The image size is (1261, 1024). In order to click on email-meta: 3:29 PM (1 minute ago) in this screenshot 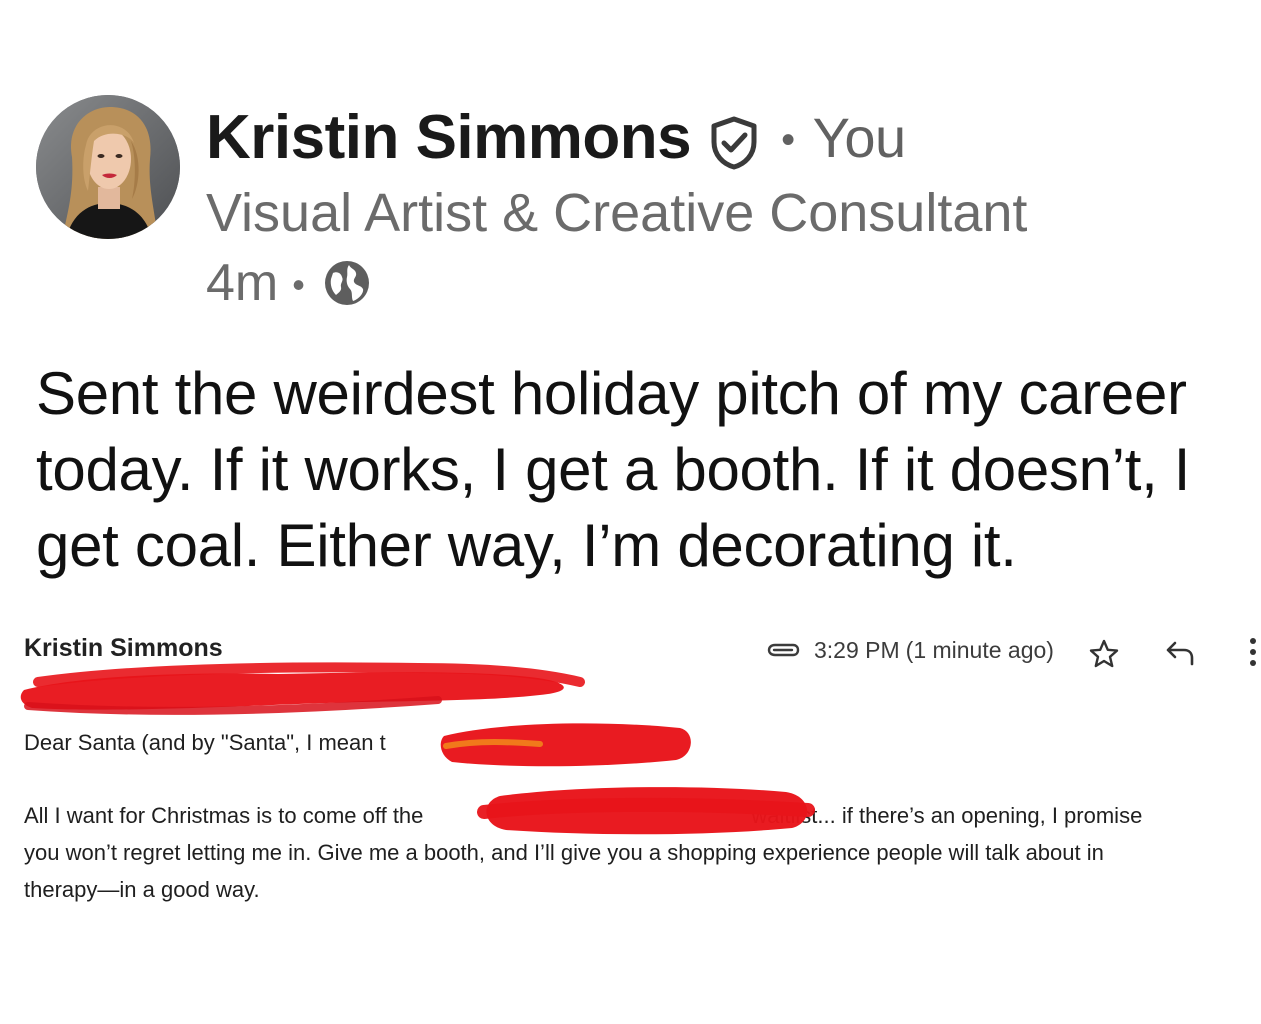, I will do `click(909, 650)`.